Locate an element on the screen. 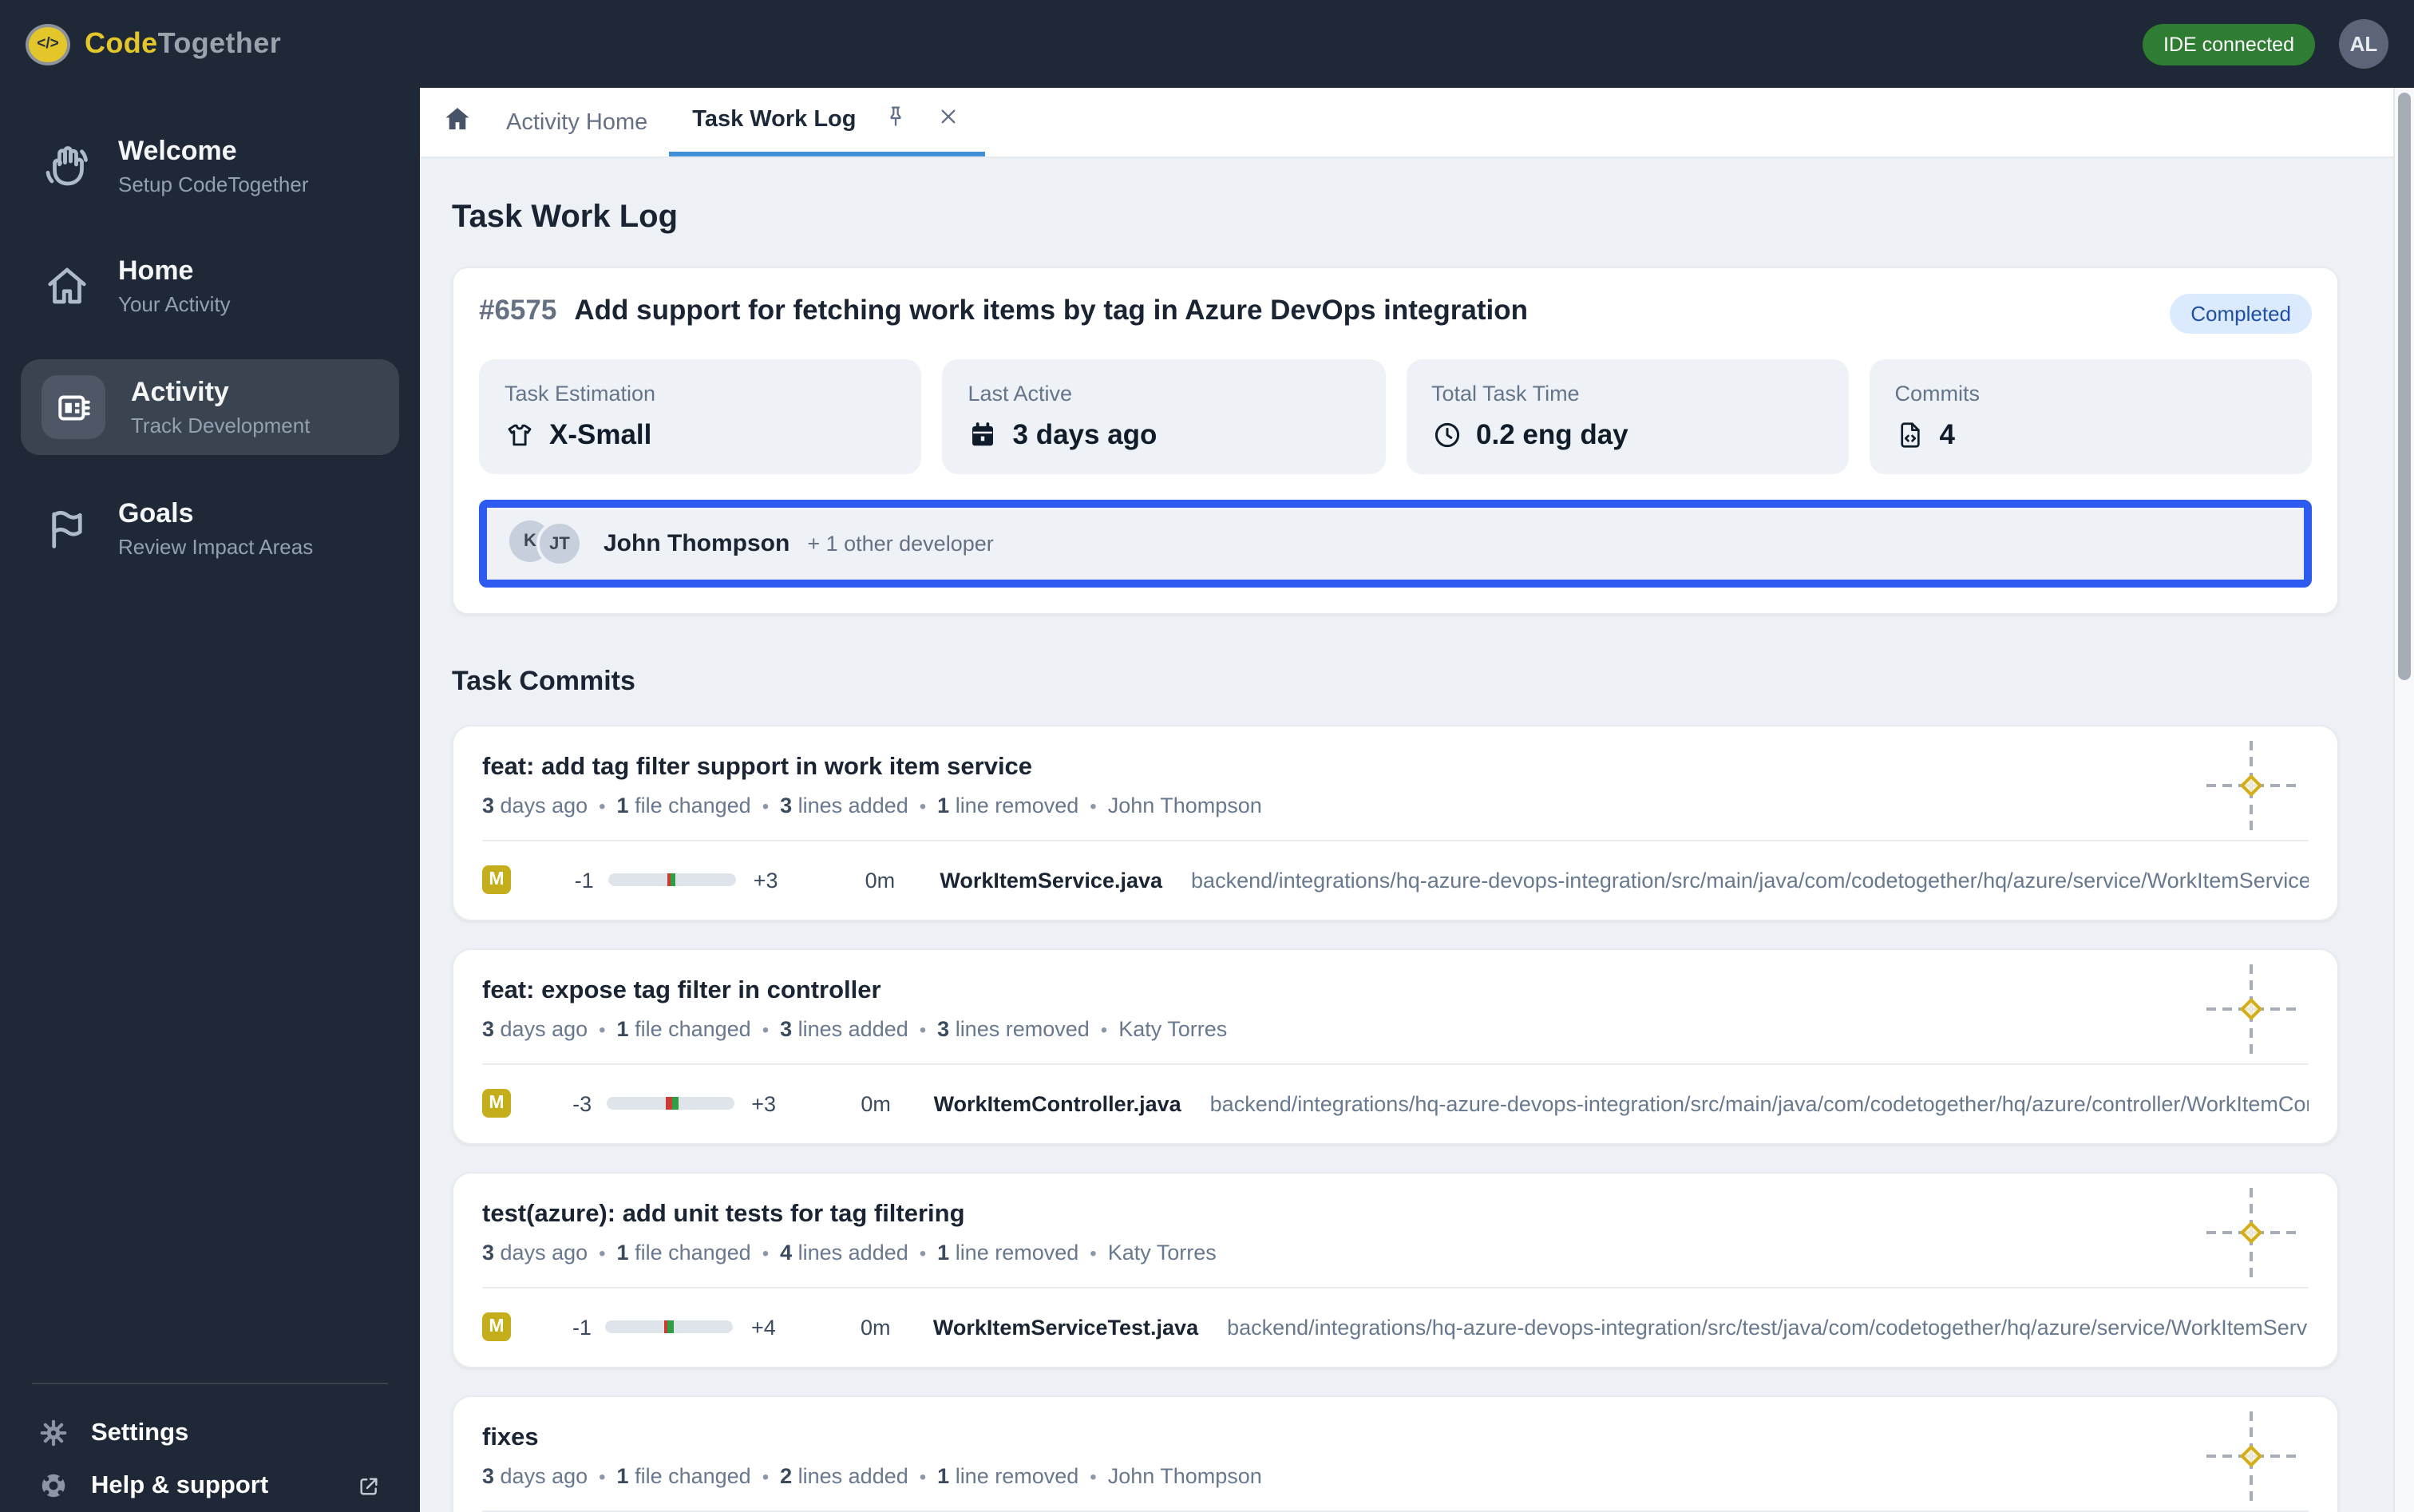  scrollbar-track is located at coordinates (2403, 800).